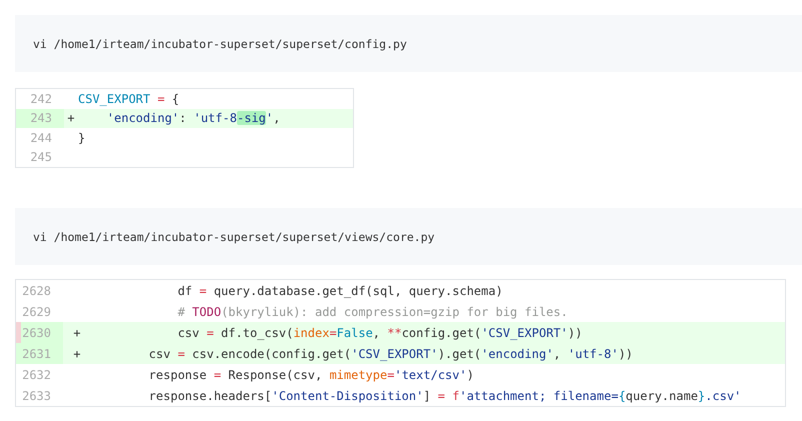 Image resolution: width=802 pixels, height=421 pixels. What do you see at coordinates (379, 333) in the screenshot?
I see `code-text: csv = df.to_csv(index=False, **config.get('CSV_EXPORT'))` at bounding box center [379, 333].